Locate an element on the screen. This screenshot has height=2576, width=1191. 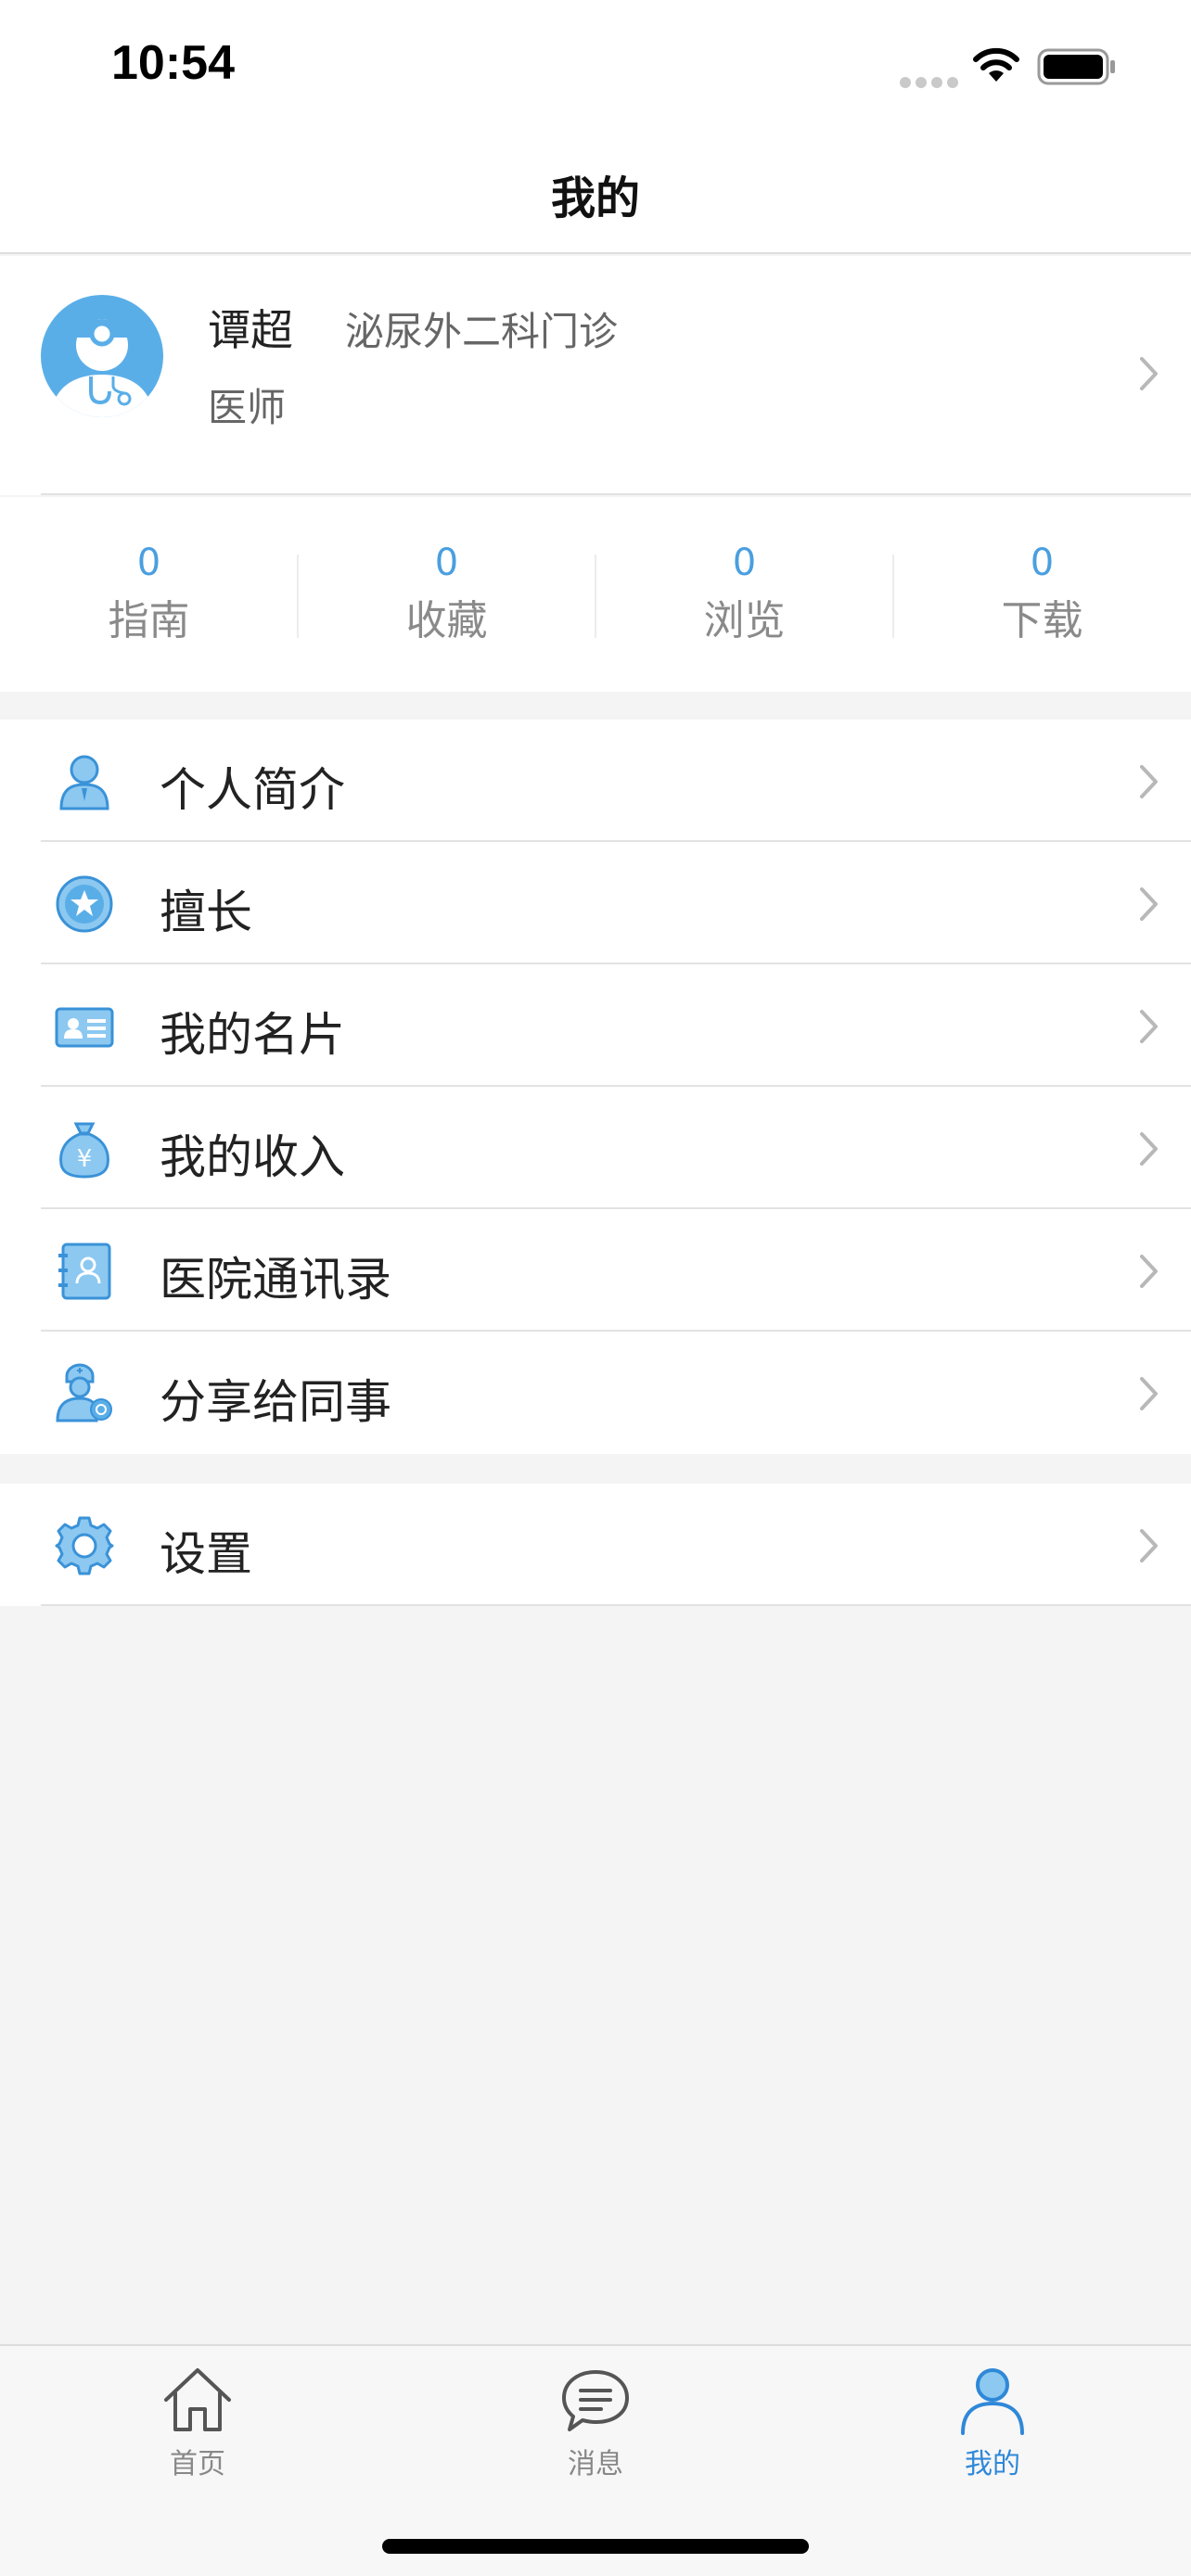
gear-icon is located at coordinates (84, 1545).